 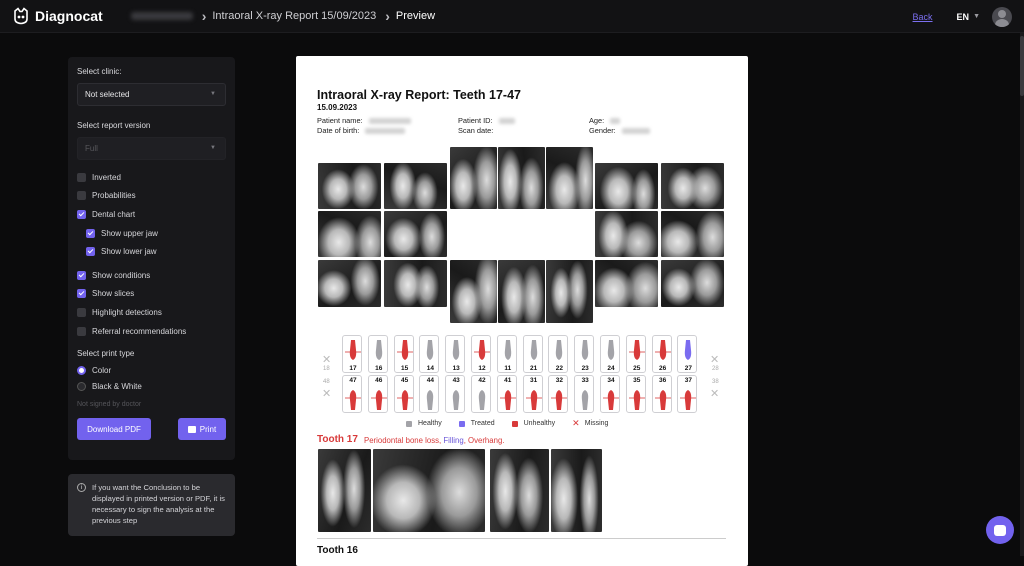 What do you see at coordinates (151, 196) in the screenshot?
I see `option-probabilities: Probabilities` at bounding box center [151, 196].